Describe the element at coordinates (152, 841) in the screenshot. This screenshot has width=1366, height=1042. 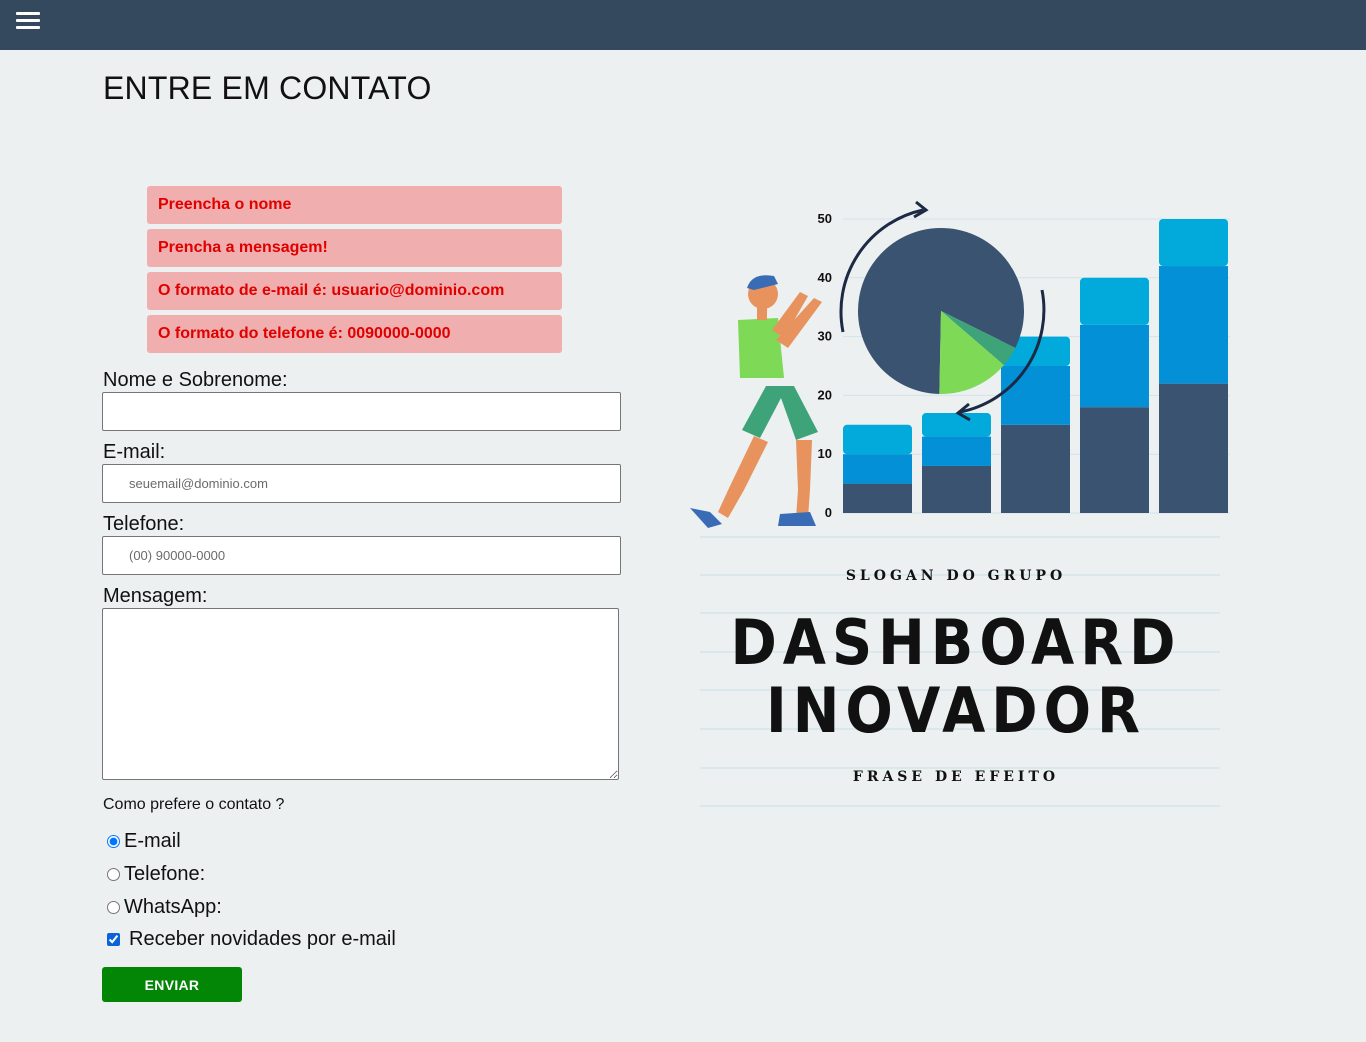
I see `contact-option-label: E-mail` at that location.